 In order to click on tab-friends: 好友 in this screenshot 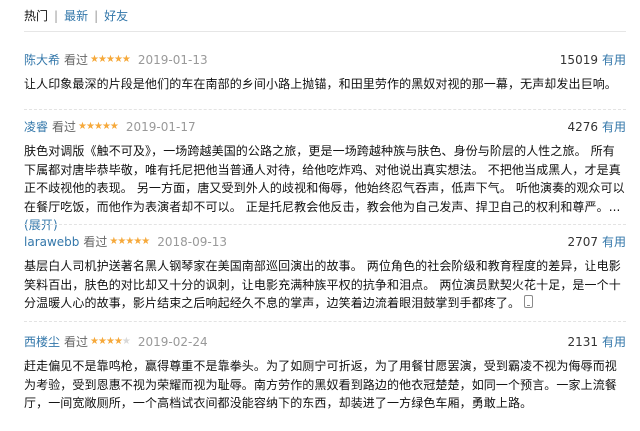, I will do `click(116, 16)`.